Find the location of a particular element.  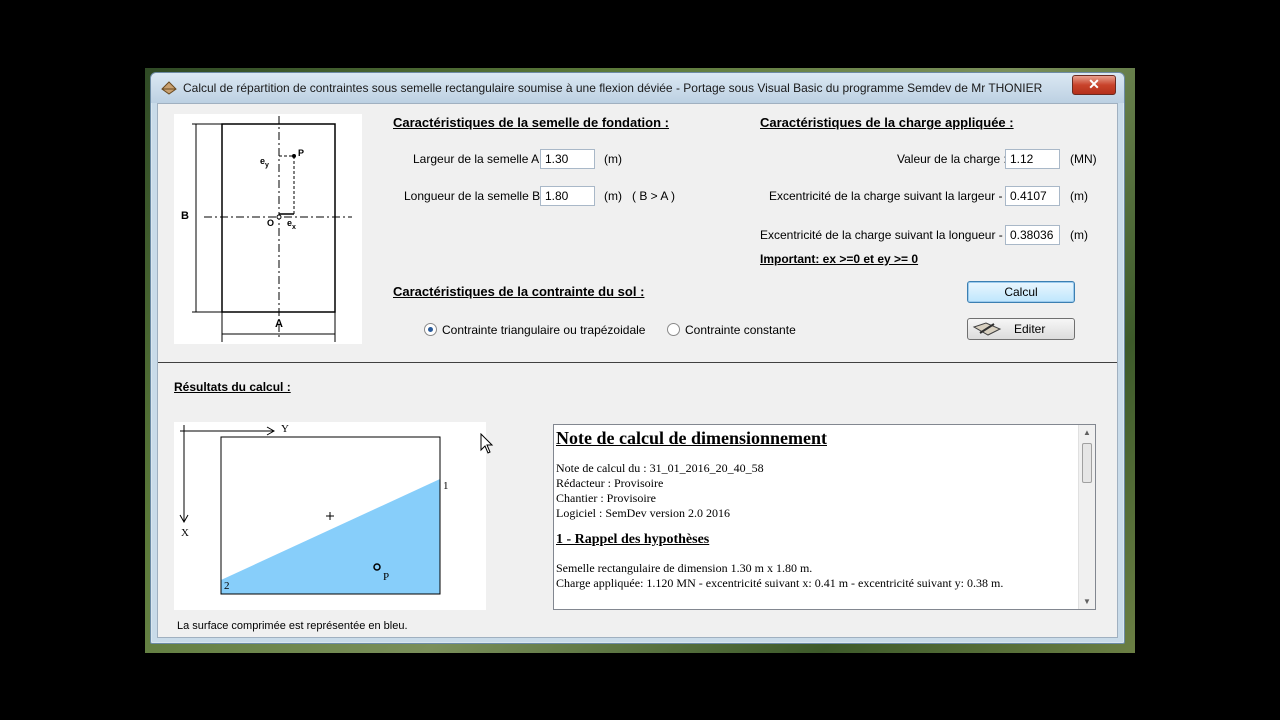

longueur-hint: ( B > A ) is located at coordinates (654, 196).